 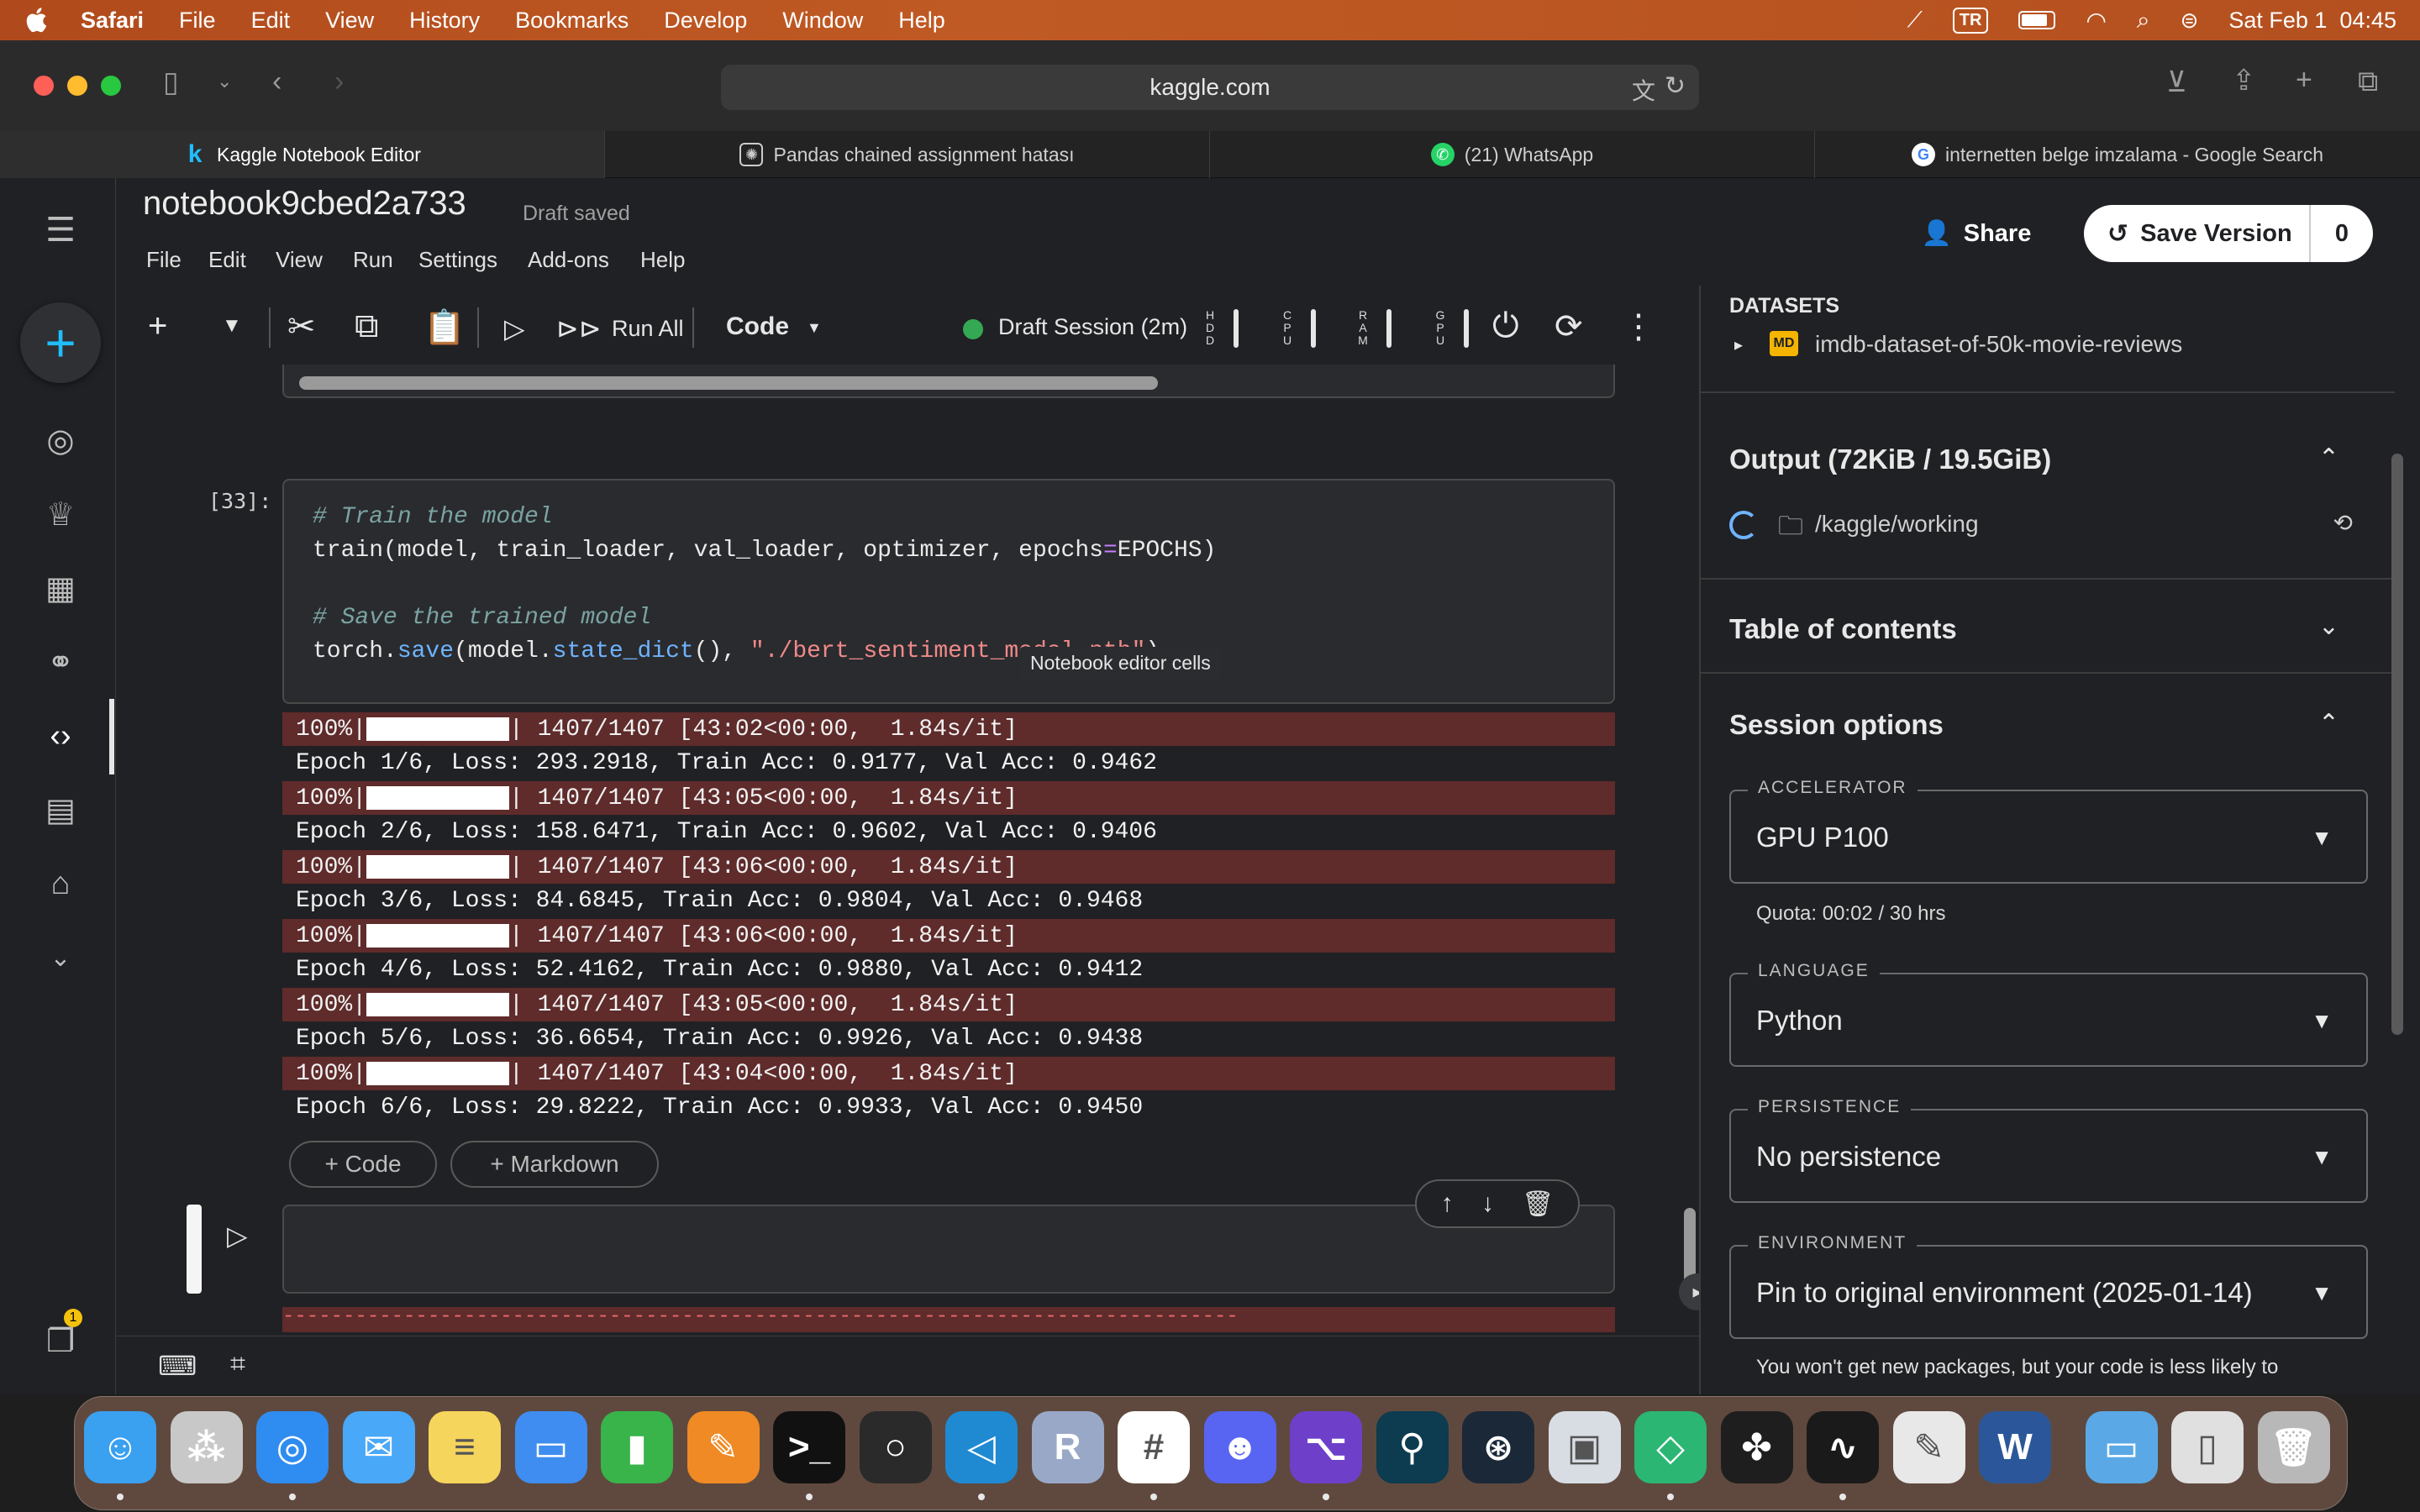 I want to click on learn-icon: ⌂, so click(x=60, y=883).